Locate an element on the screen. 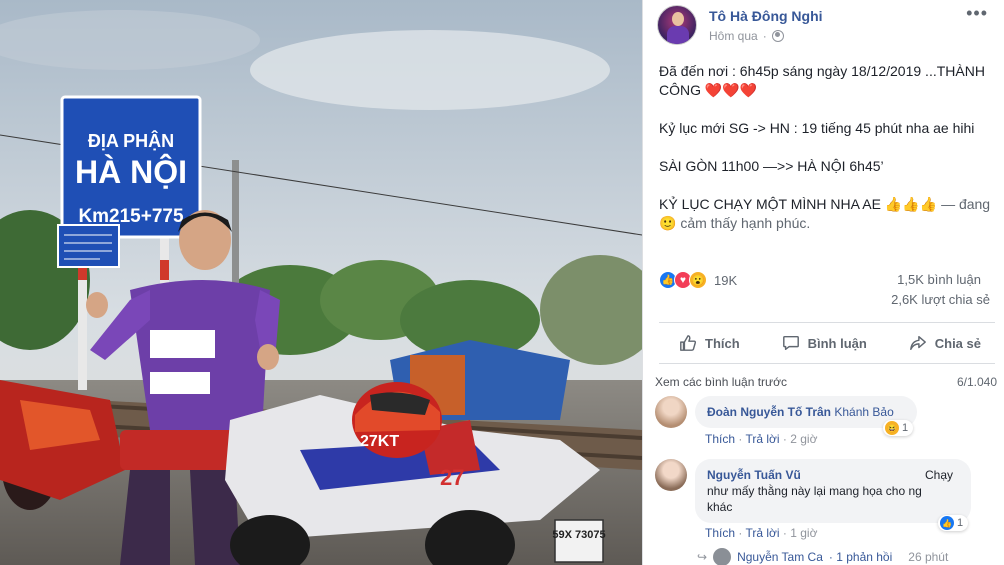 This screenshot has width=1004, height=565. share-button: Chia sẻ is located at coordinates (945, 343).